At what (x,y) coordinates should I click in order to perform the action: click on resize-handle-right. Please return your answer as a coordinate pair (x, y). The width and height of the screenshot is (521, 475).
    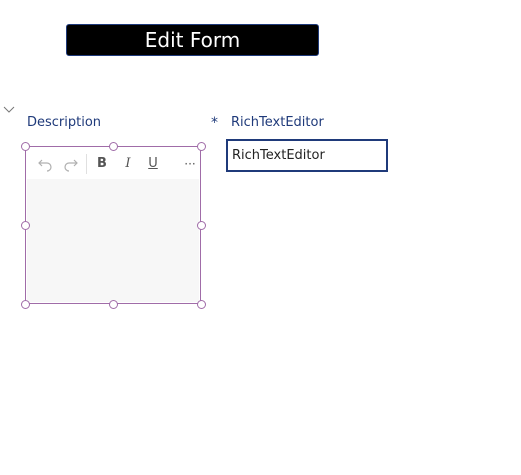
    Looking at the image, I should click on (201, 225).